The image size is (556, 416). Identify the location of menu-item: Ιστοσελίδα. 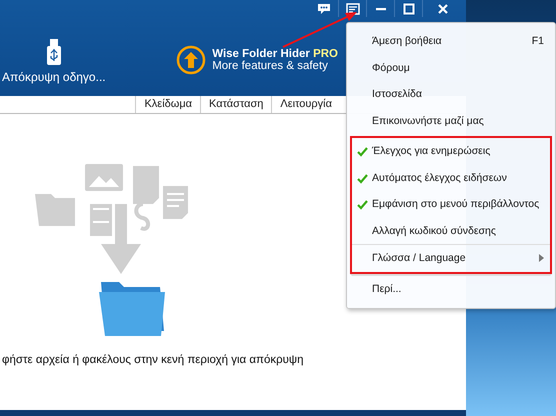
(451, 94).